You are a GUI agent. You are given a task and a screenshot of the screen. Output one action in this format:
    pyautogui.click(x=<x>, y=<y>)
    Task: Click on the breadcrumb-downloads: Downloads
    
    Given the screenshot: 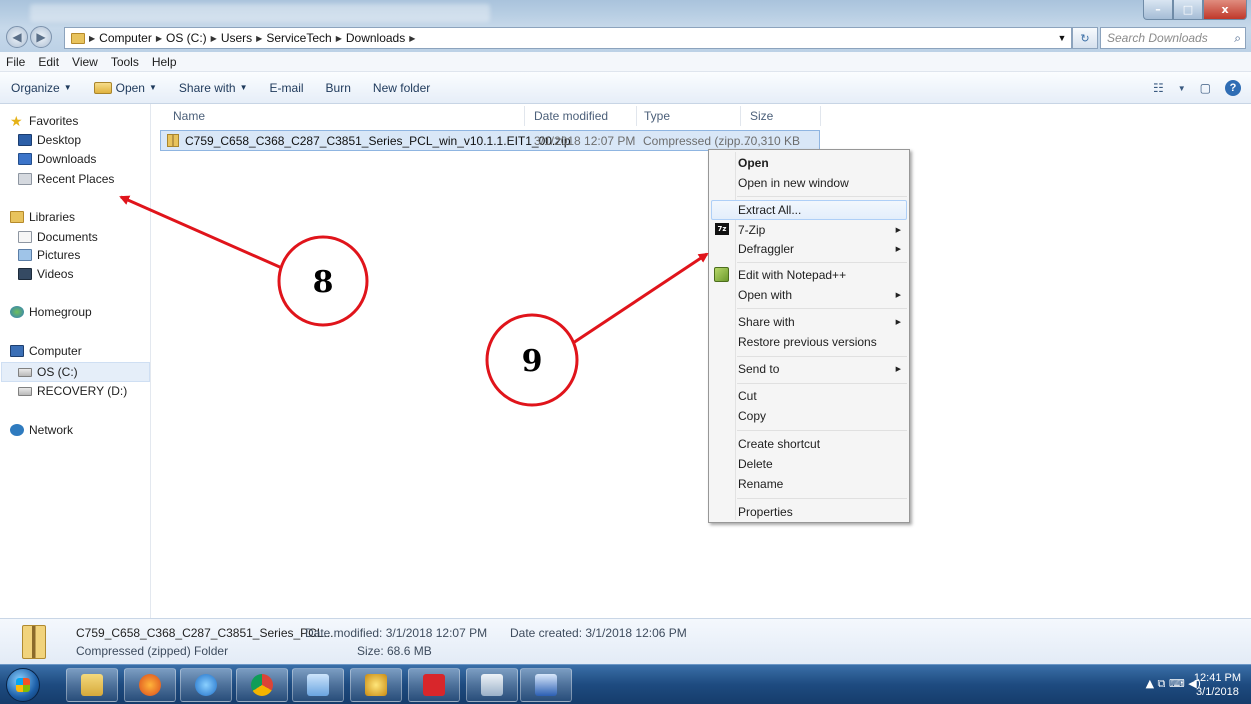 What is the action you would take?
    pyautogui.click(x=375, y=38)
    